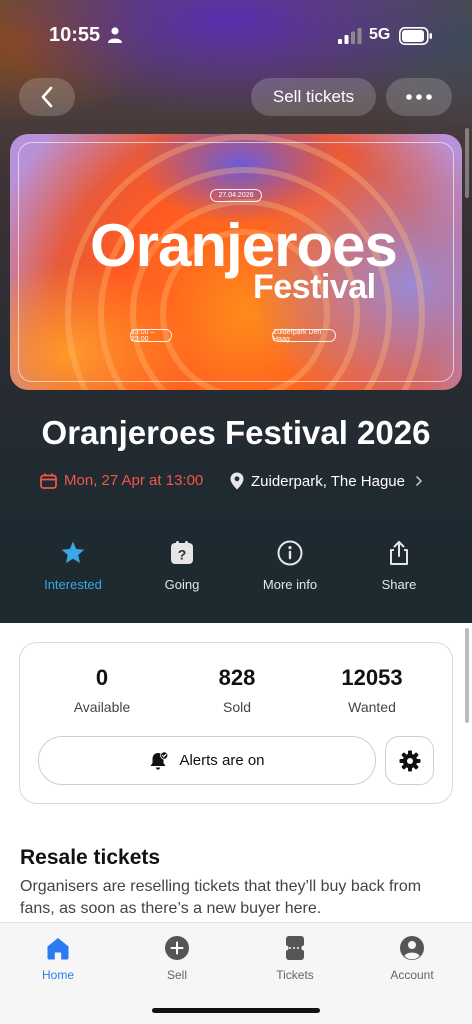 The image size is (472, 1024). I want to click on bell-check-icon, so click(159, 760).